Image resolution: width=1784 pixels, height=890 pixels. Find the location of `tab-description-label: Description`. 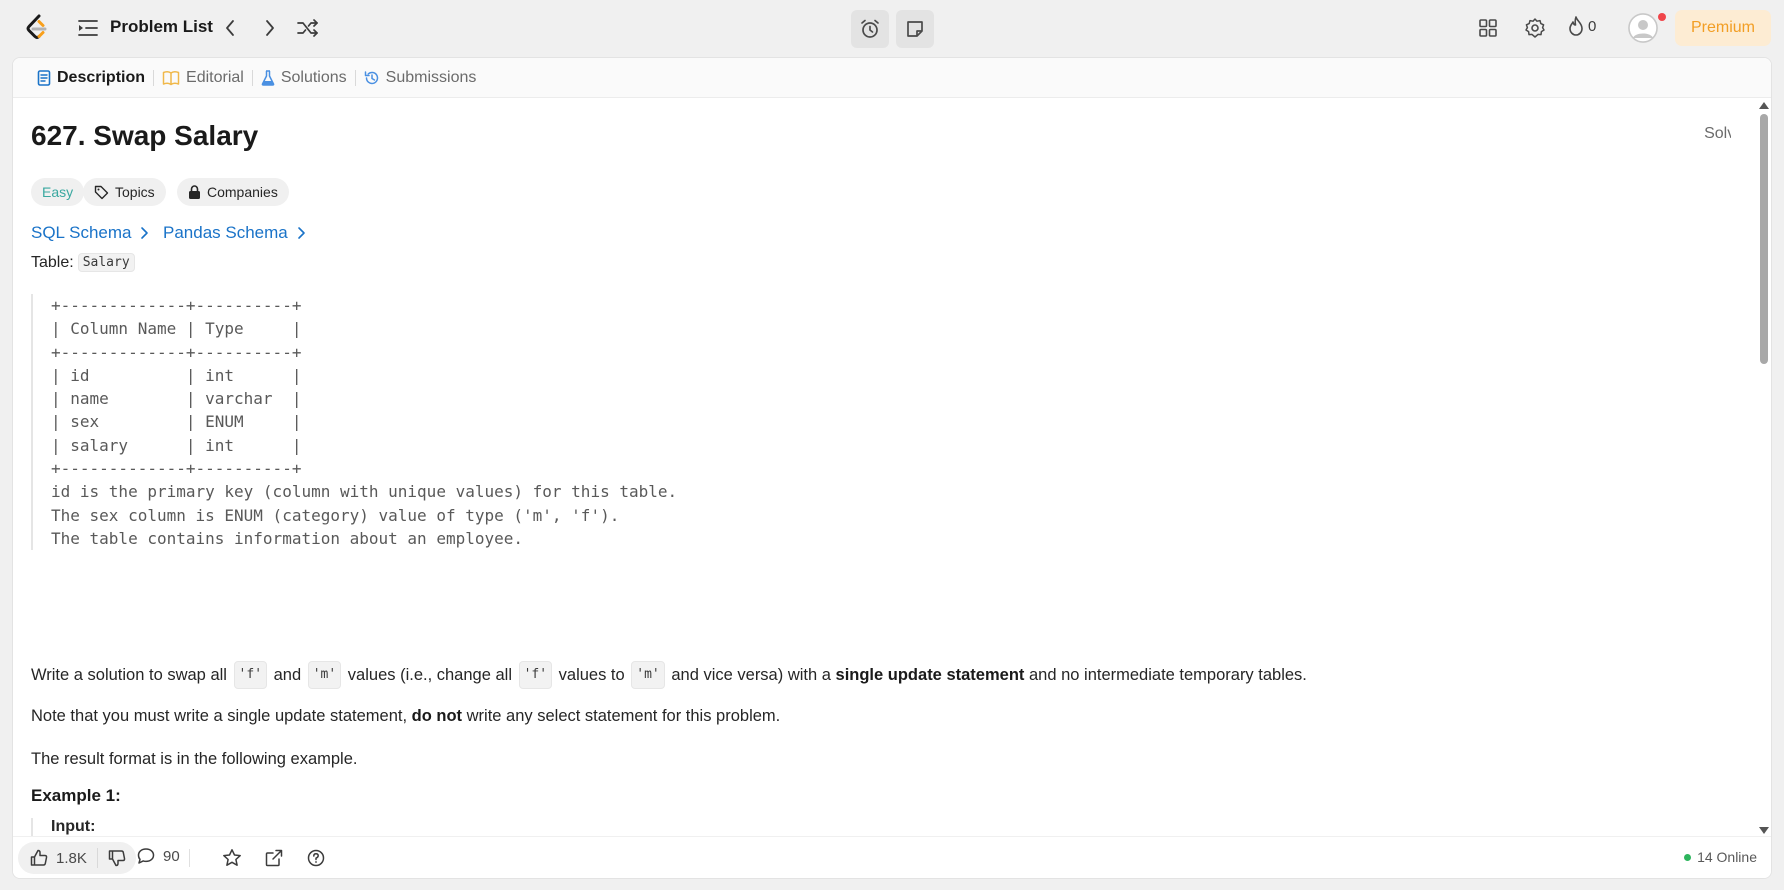

tab-description-label: Description is located at coordinates (101, 77).